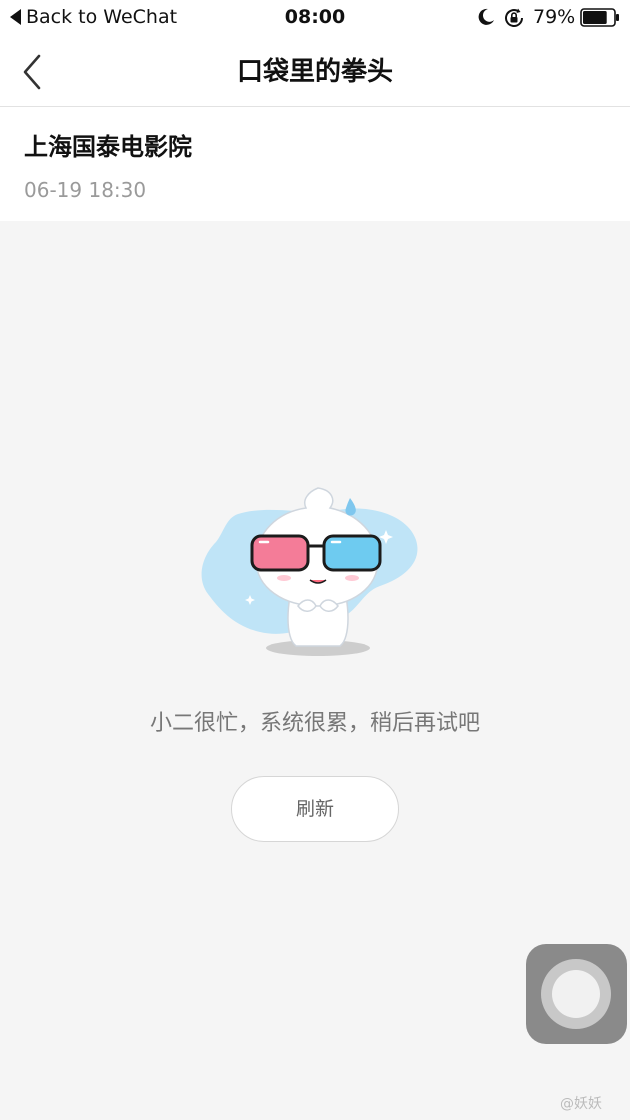 Image resolution: width=630 pixels, height=1120 pixels. I want to click on watermark: @妖妖, so click(581, 1104).